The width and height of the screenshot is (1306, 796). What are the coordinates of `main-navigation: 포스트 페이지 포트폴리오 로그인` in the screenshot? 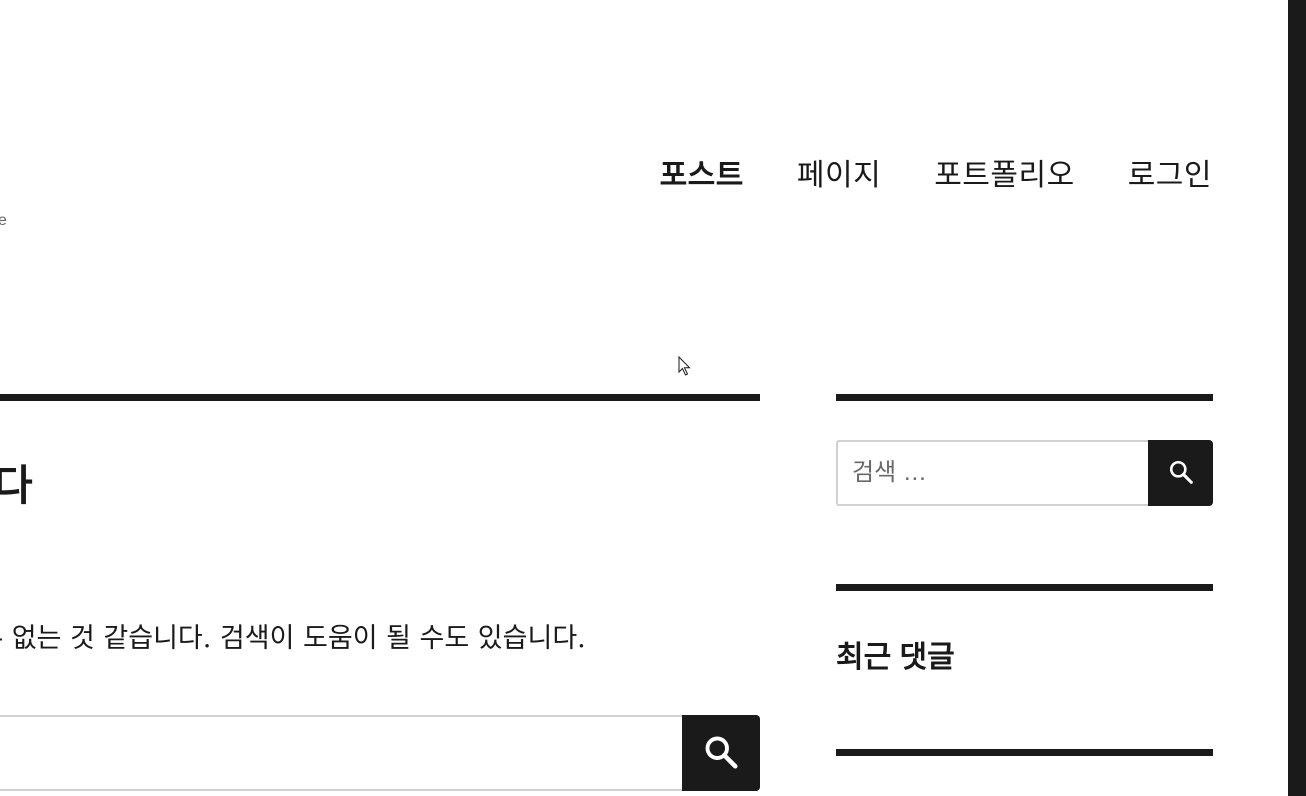 It's located at (936, 172).